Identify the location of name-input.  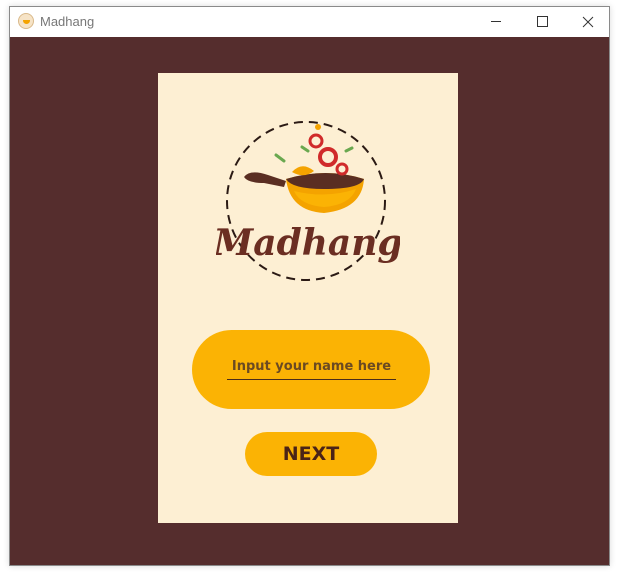
(311, 366).